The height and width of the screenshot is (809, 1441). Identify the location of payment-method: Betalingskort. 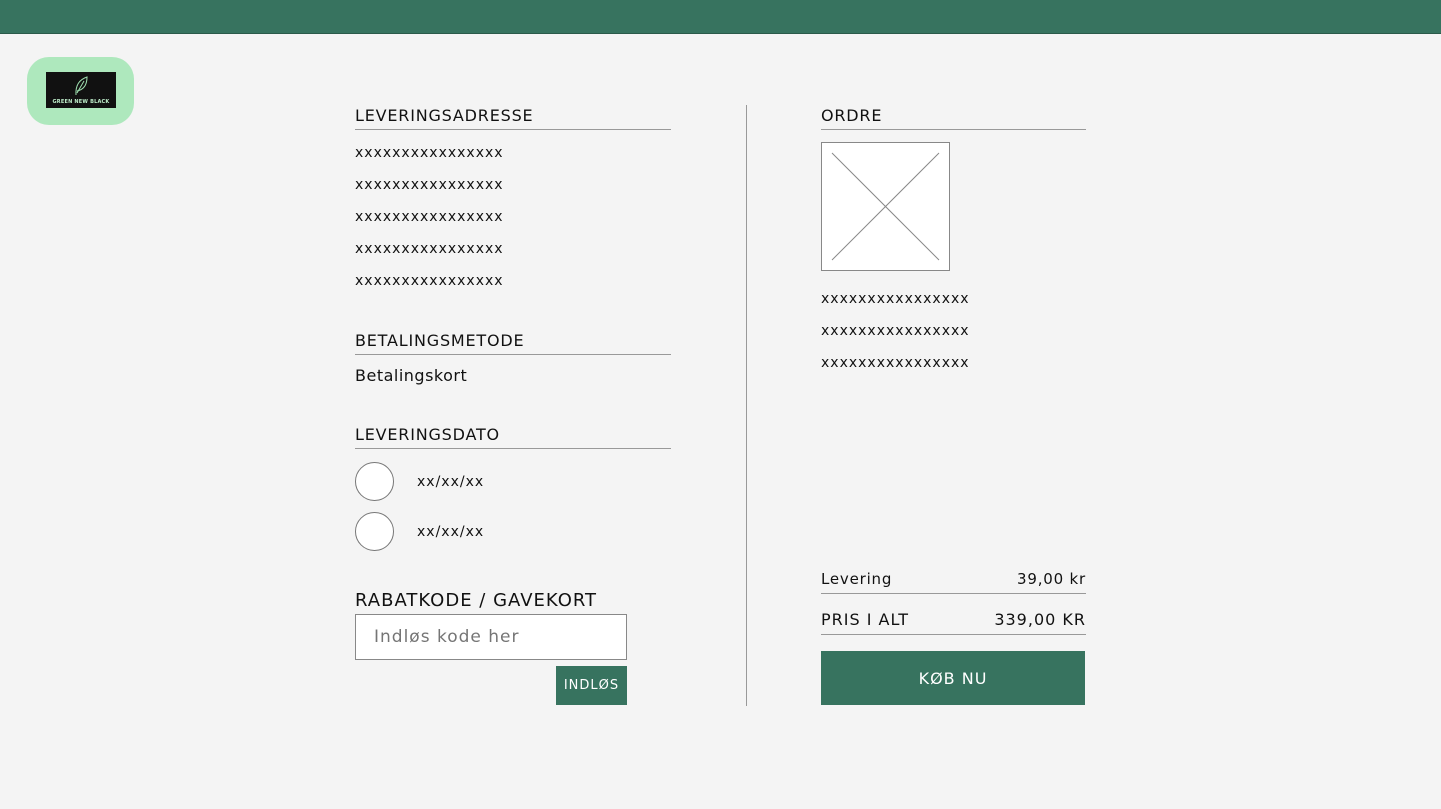
(411, 375).